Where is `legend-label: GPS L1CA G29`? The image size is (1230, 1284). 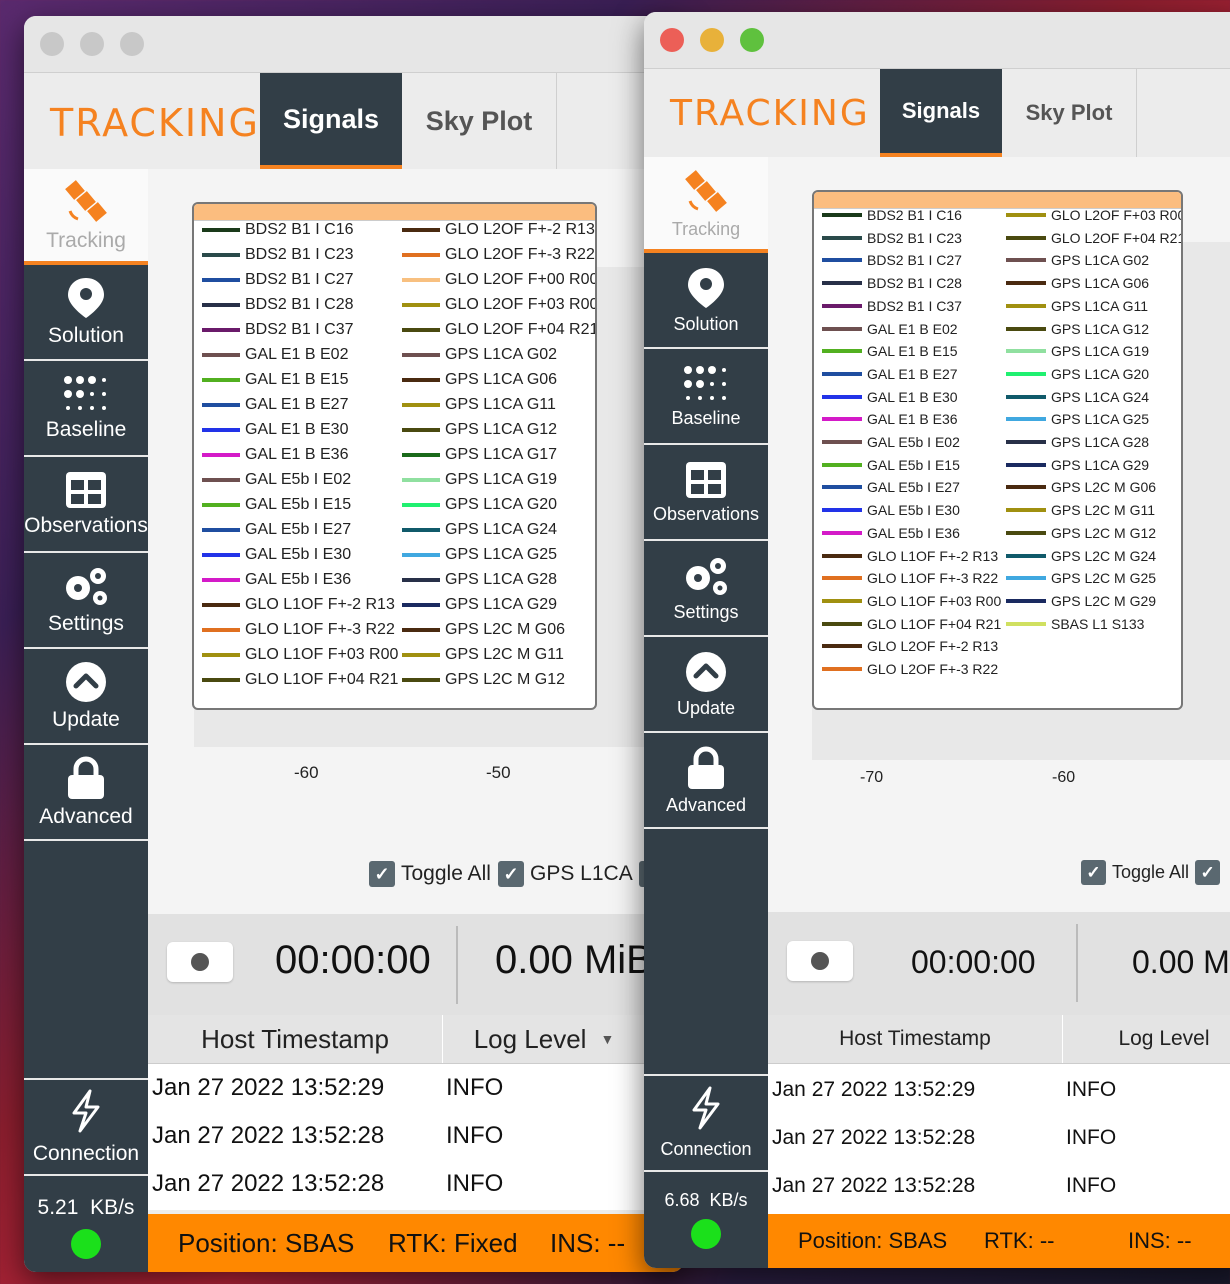 legend-label: GPS L1CA G29 is located at coordinates (501, 604).